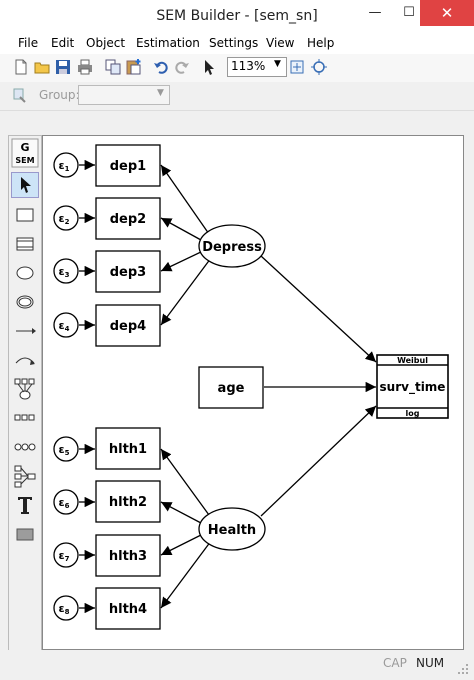 Image resolution: width=474 pixels, height=680 pixels. What do you see at coordinates (182, 544) in the screenshot?
I see `path-health-hlth3` at bounding box center [182, 544].